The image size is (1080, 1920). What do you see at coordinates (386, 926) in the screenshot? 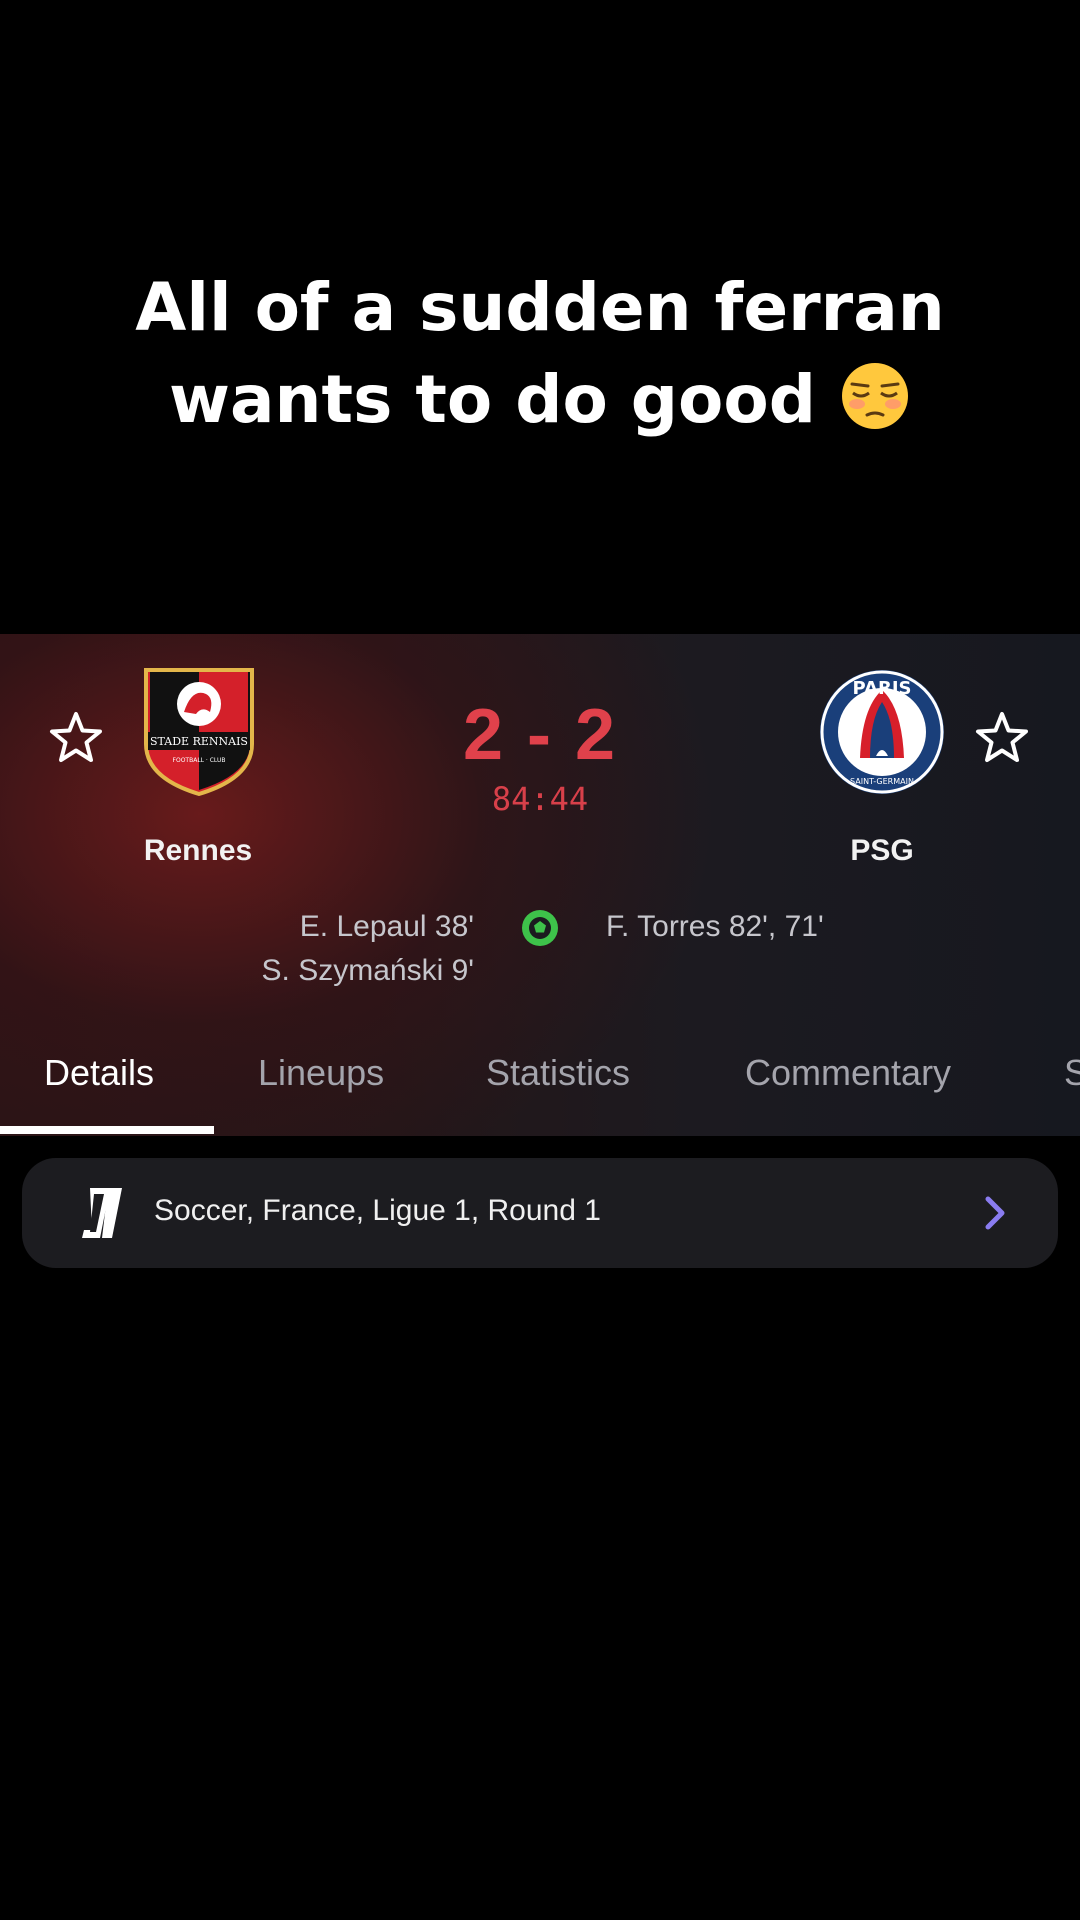
I see `home-scorer: E. Lepaul 38'` at bounding box center [386, 926].